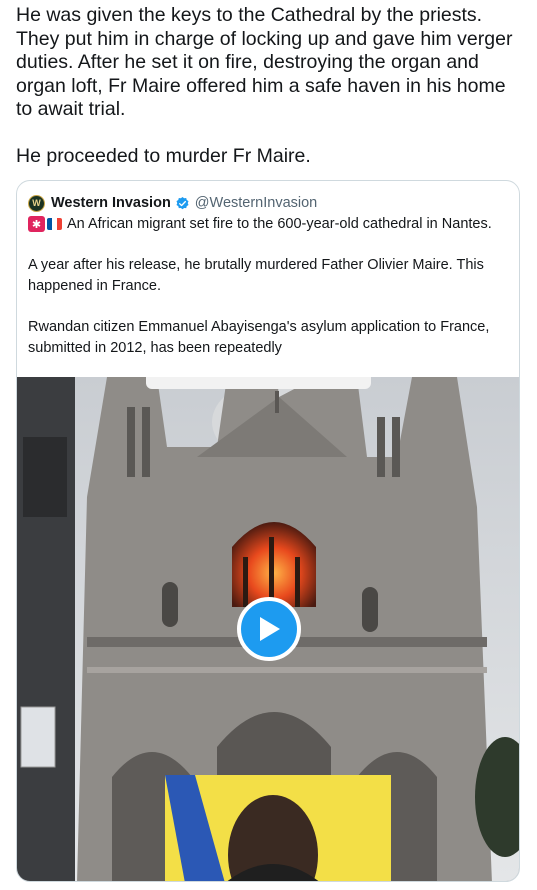 Image resolution: width=537 pixels, height=890 pixels. Describe the element at coordinates (111, 203) in the screenshot. I see `author-display-name: Western Invasion` at that location.